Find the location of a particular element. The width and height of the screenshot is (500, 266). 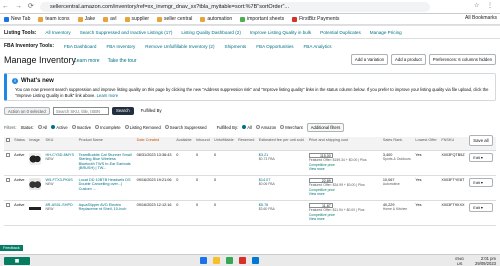

language-indicator: ENG US is located at coordinates (459, 261).